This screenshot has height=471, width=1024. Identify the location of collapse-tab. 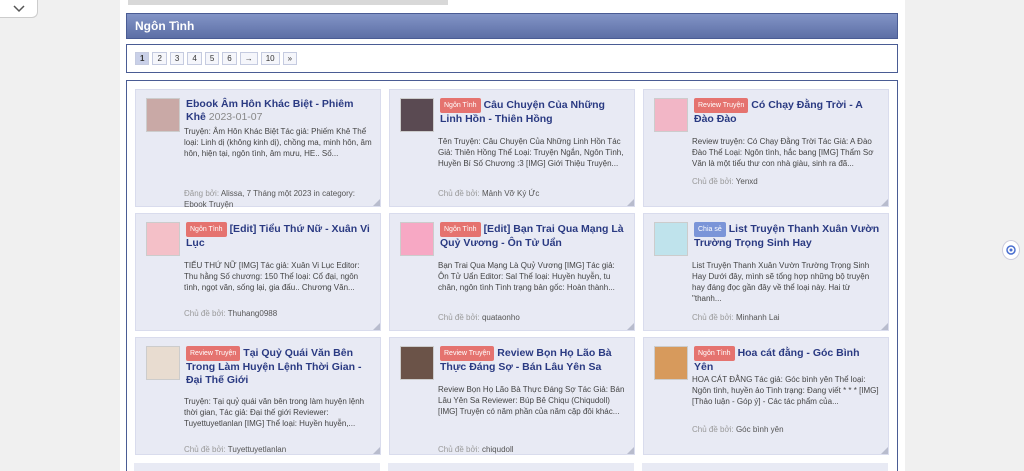
(19, 9).